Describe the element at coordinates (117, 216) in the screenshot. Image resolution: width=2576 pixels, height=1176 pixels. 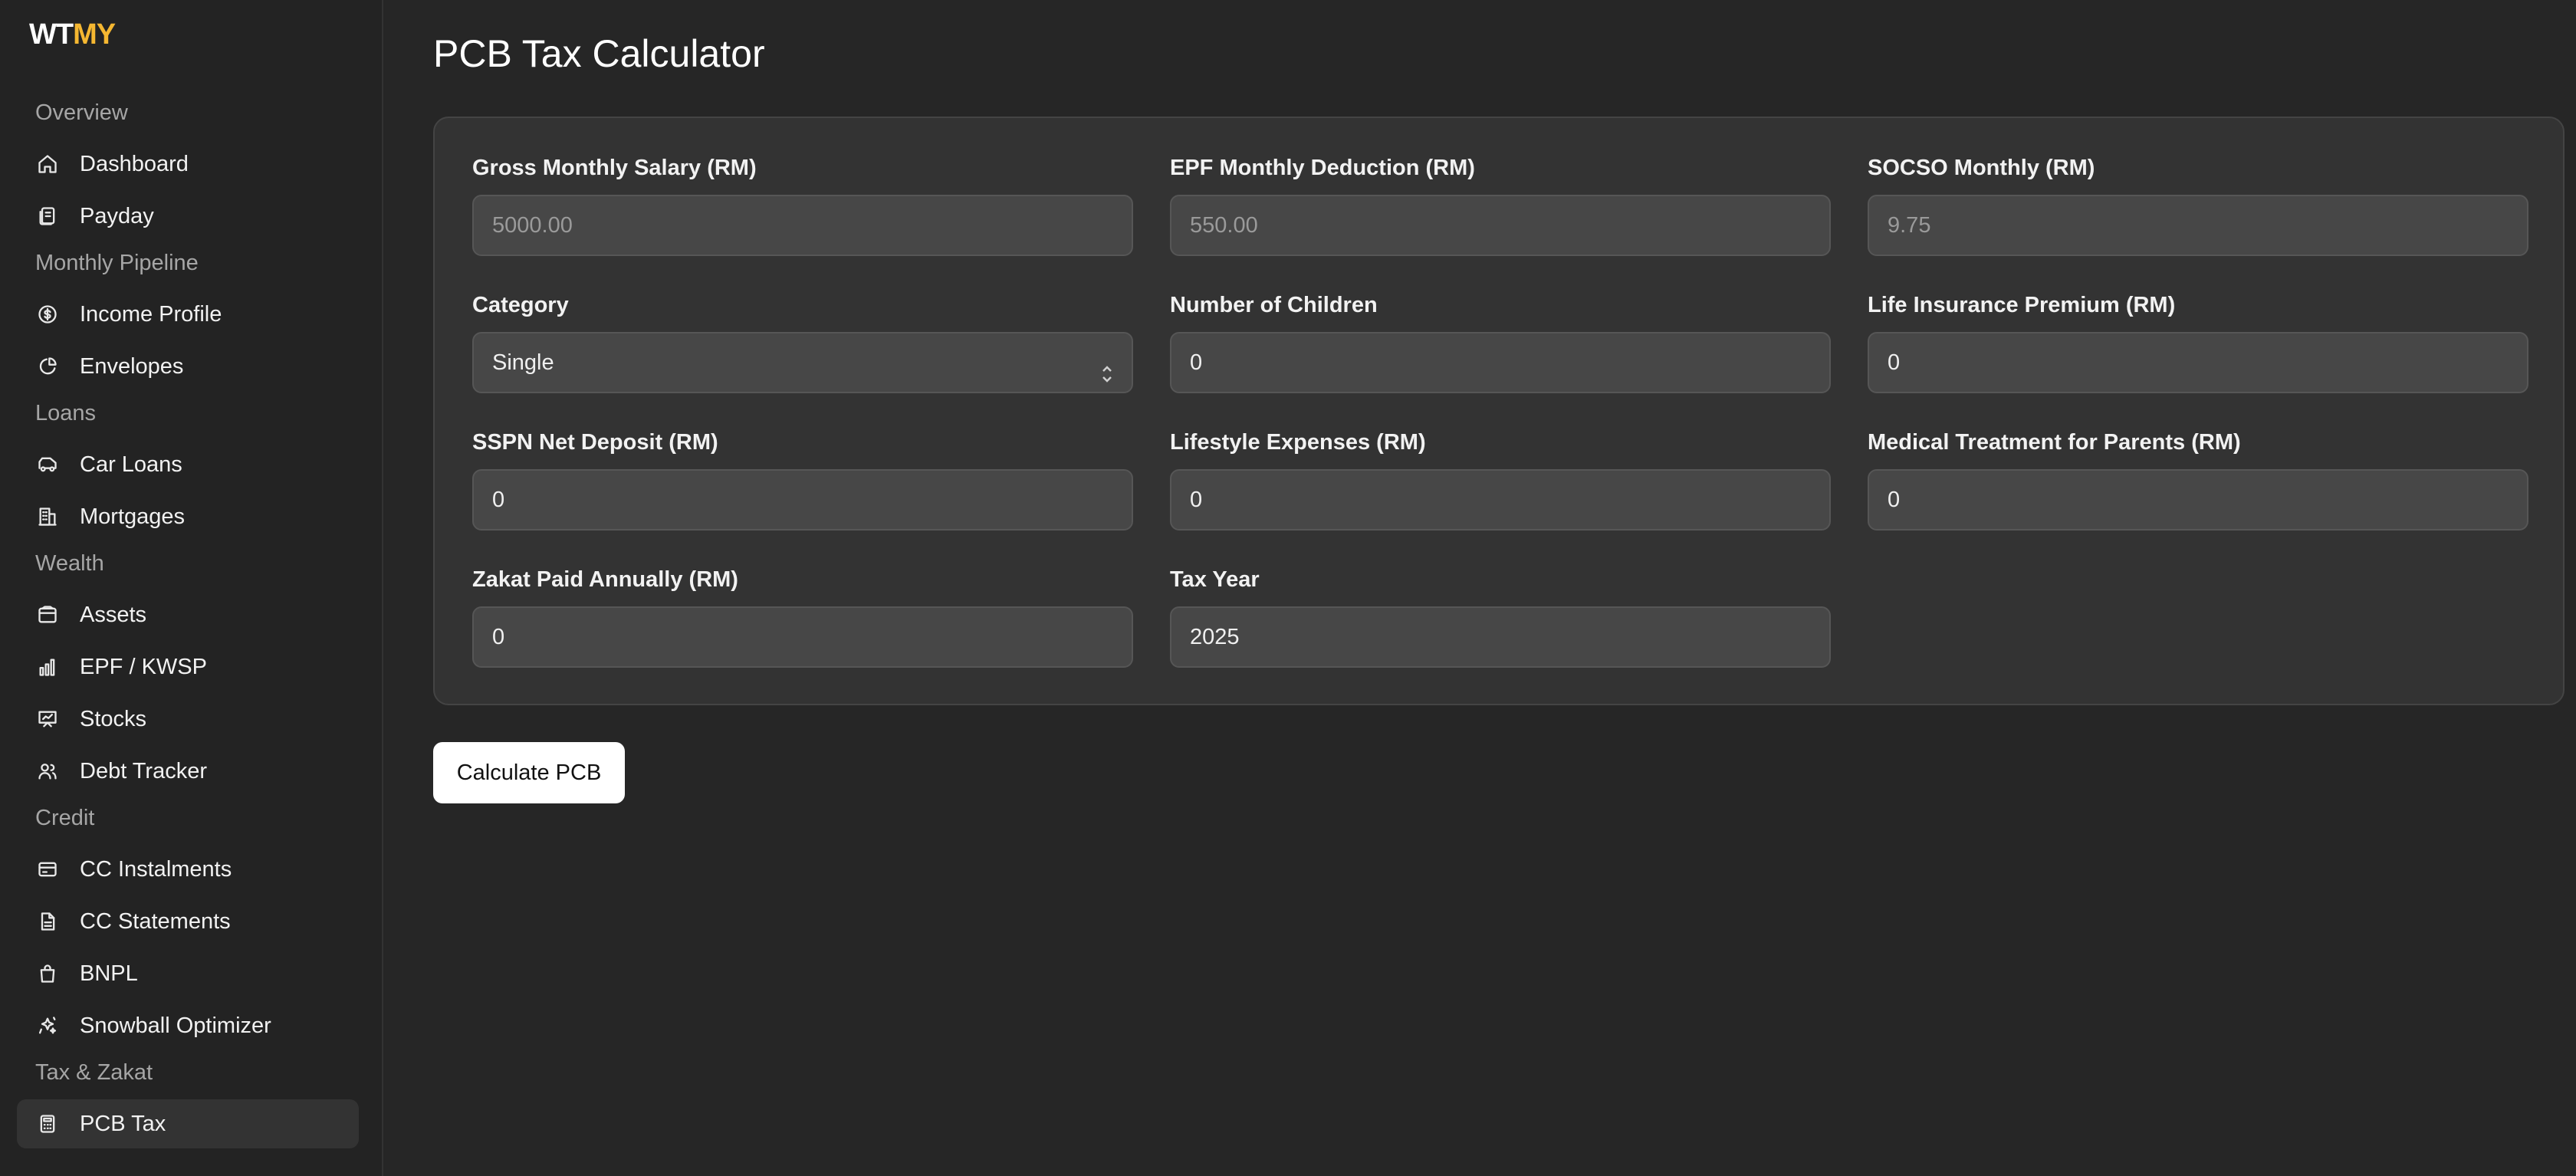
I see `sidebar-item-label: Payday` at that location.